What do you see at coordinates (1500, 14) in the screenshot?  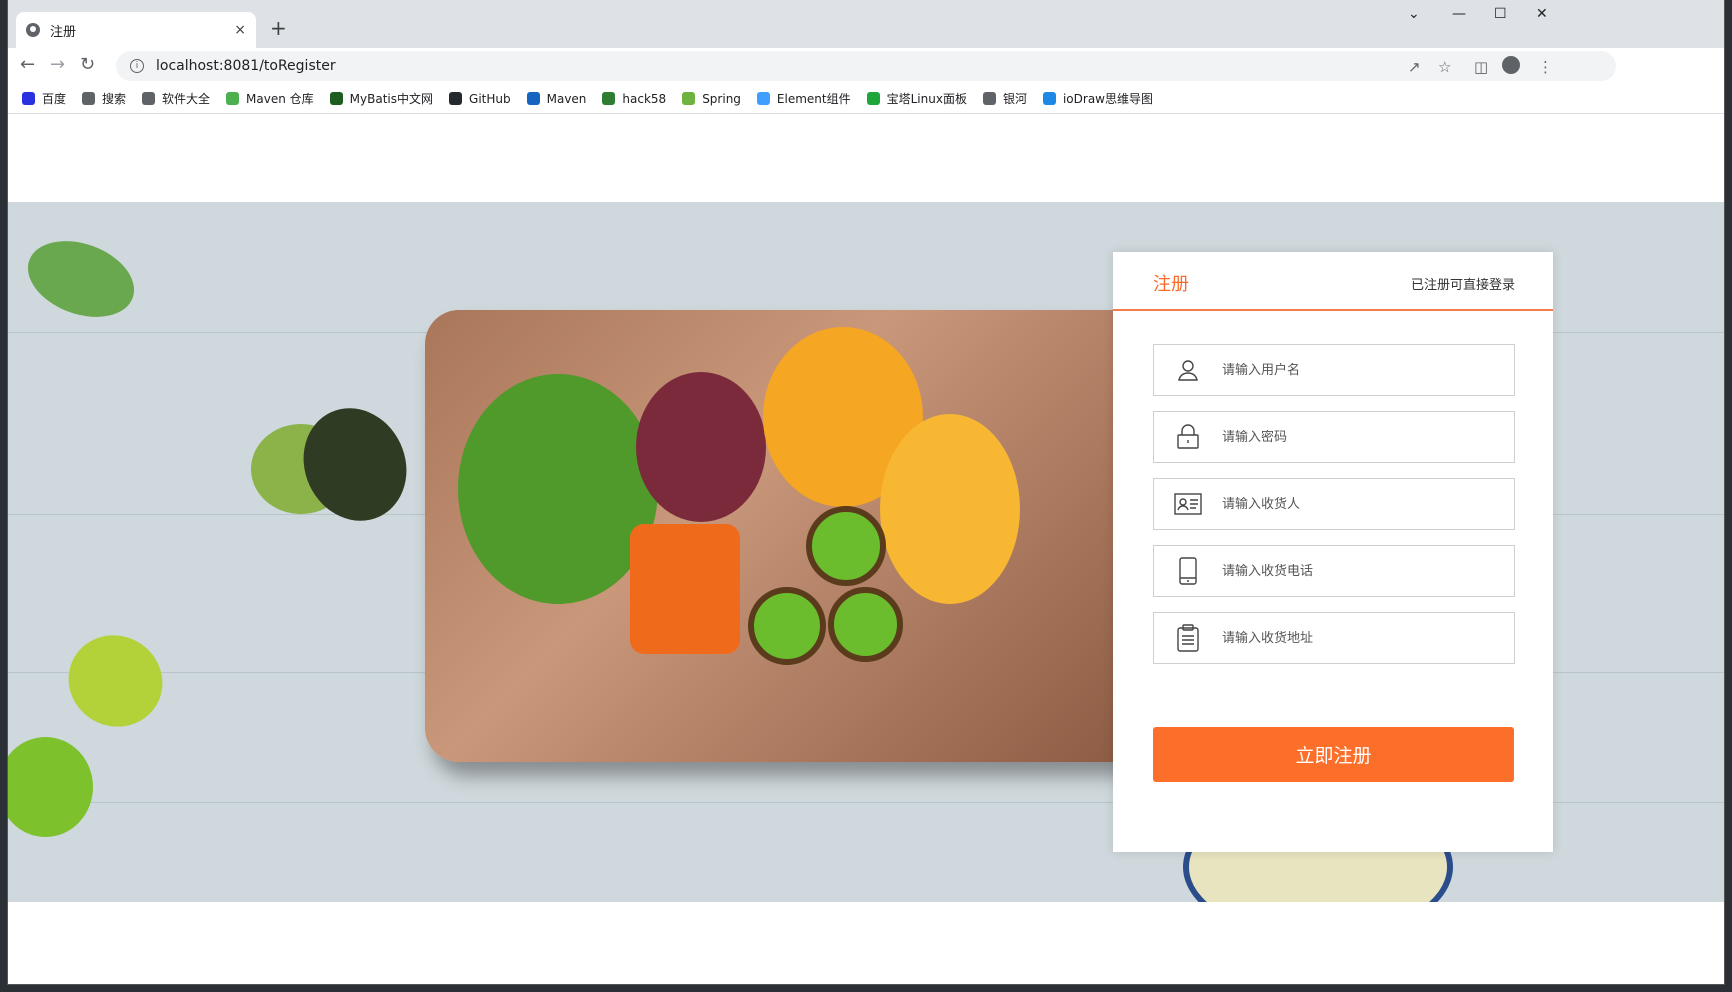 I see `maximize-button: ☐` at bounding box center [1500, 14].